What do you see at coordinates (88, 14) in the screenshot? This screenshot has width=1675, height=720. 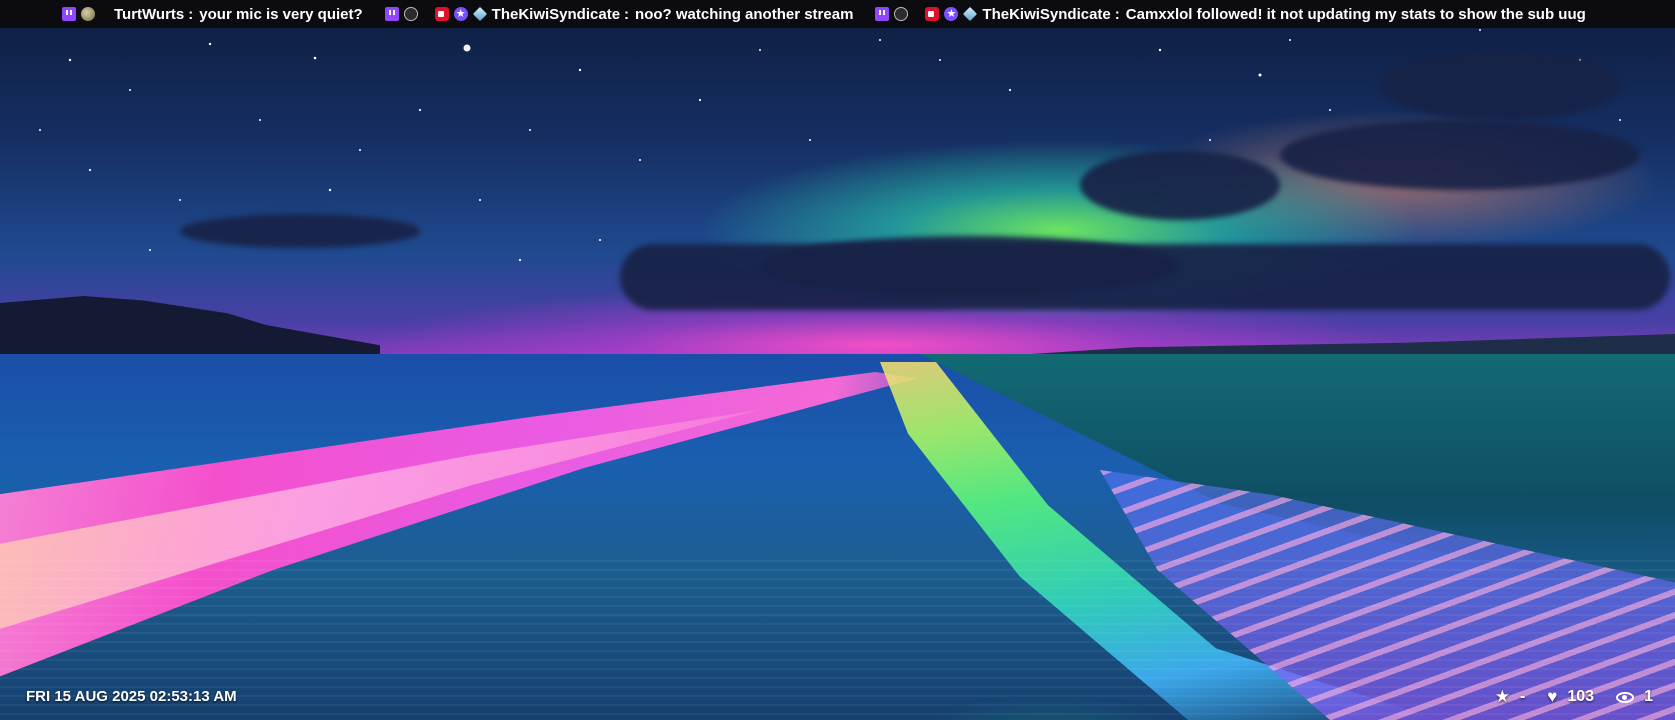 I see `orb-badge-icon` at bounding box center [88, 14].